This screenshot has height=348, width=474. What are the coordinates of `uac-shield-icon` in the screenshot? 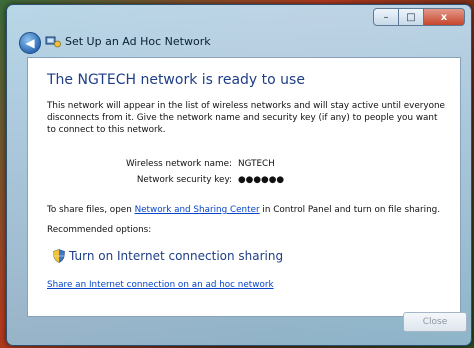 It's located at (59, 256).